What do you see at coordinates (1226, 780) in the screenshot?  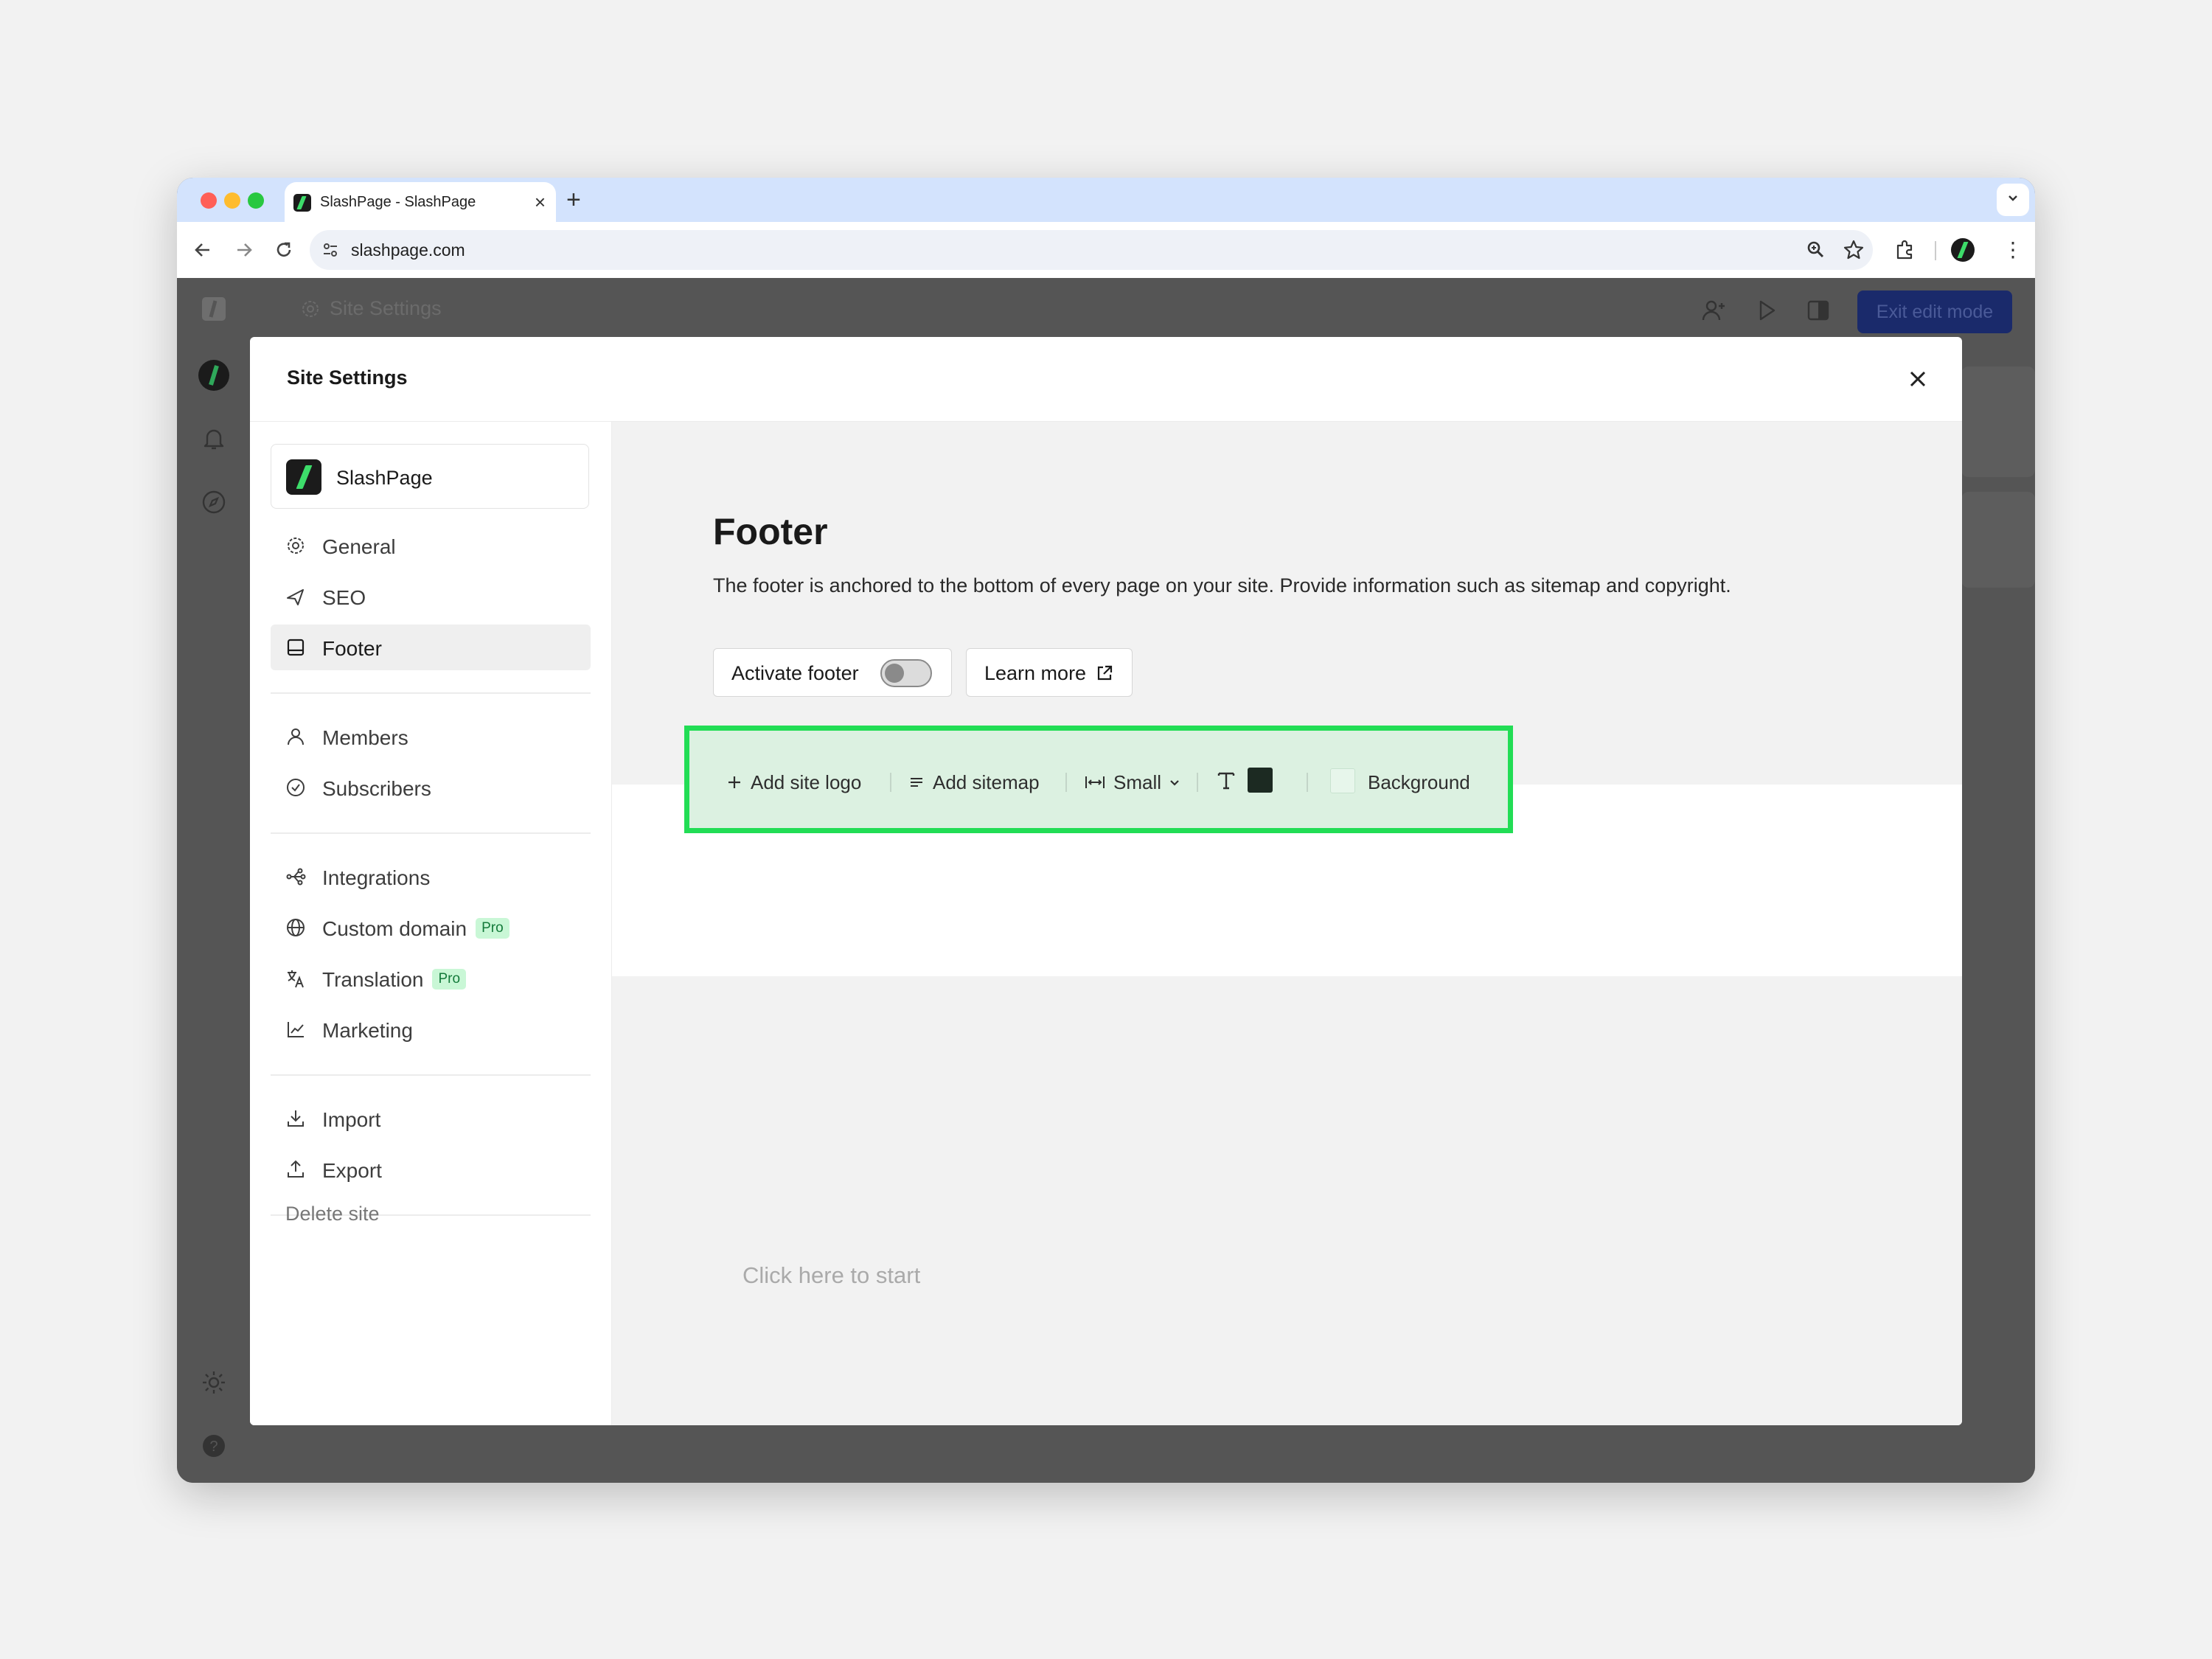 I see `text-color-icon` at bounding box center [1226, 780].